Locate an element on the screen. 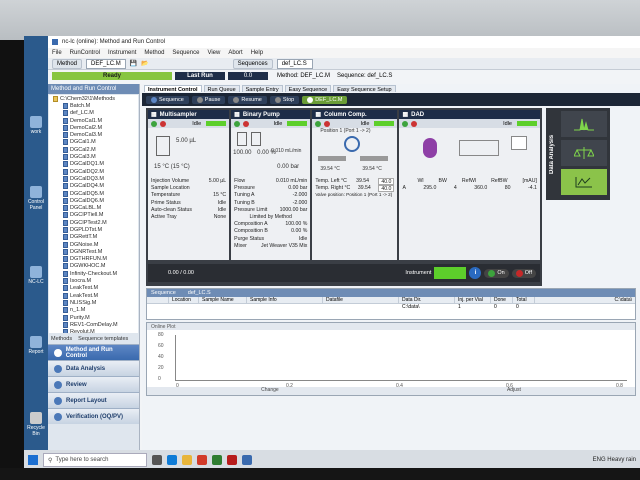  method-file-item: DGNoise.M is located at coordinates (93, 244).